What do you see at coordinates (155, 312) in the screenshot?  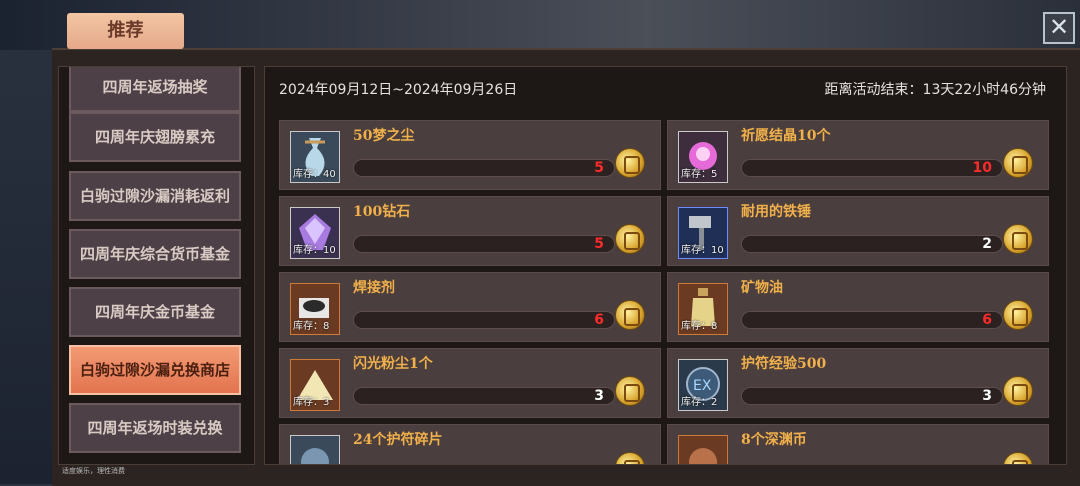 I see `sidebar-item-gold-fund: 四周年庆金币基金` at bounding box center [155, 312].